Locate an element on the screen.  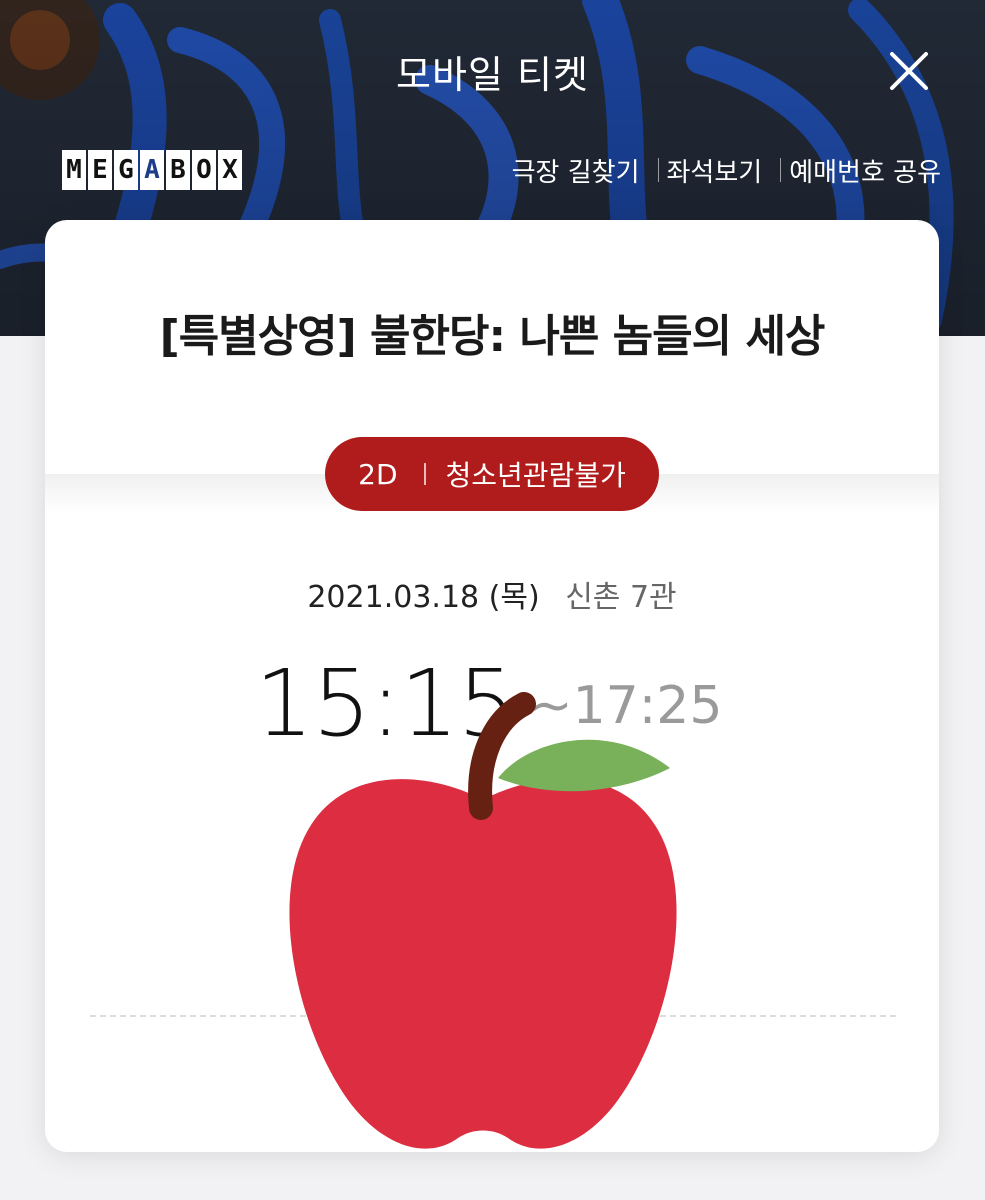
logo-letter: B is located at coordinates (178, 170).